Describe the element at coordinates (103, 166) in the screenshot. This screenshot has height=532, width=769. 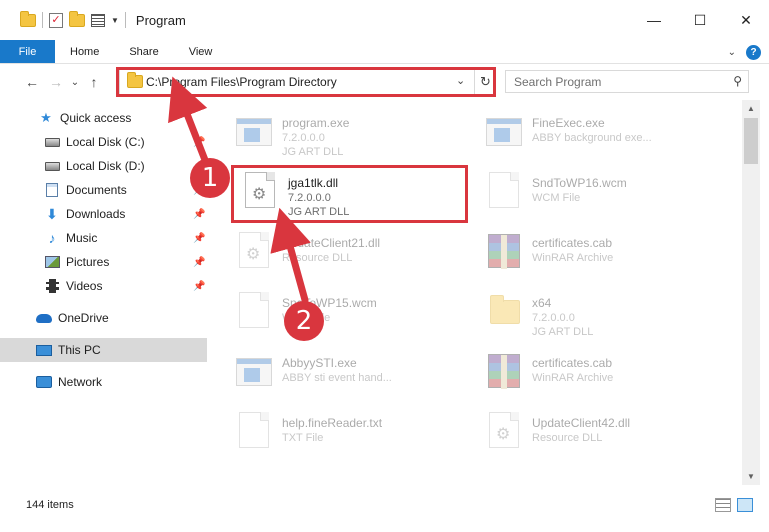
I see `sidebar-item-local-disk-d: Local Disk (D:) 📌` at that location.